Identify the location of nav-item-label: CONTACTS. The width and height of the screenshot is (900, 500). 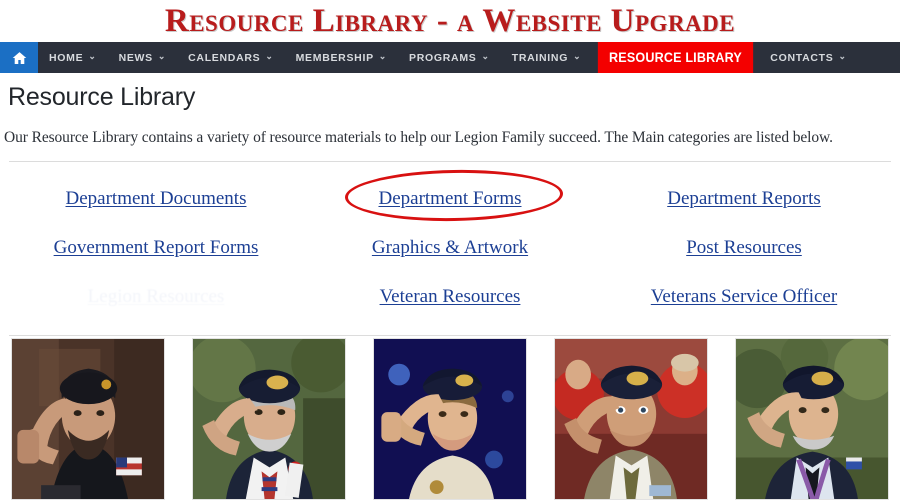
(802, 57).